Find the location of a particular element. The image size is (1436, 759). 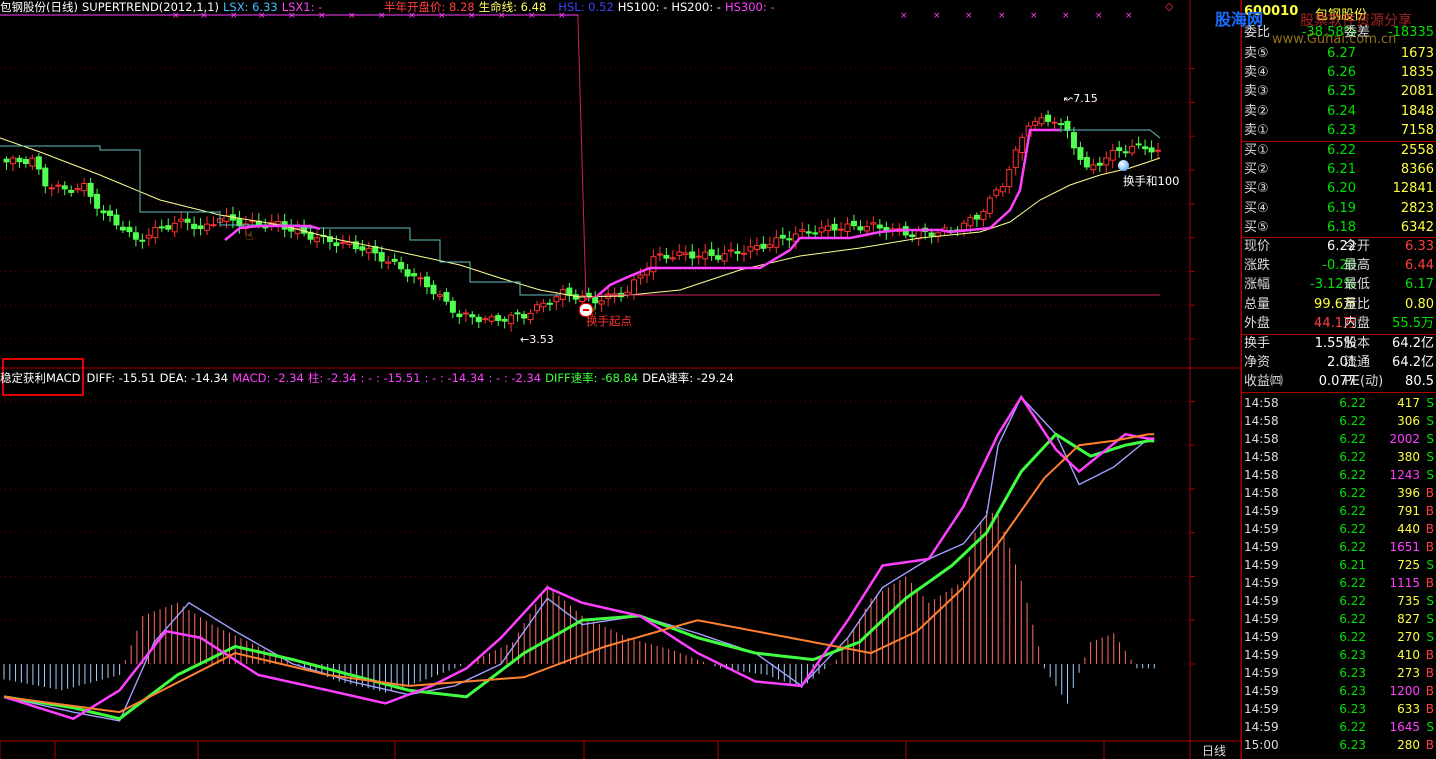

order-price: 6.27 is located at coordinates (1341, 53).